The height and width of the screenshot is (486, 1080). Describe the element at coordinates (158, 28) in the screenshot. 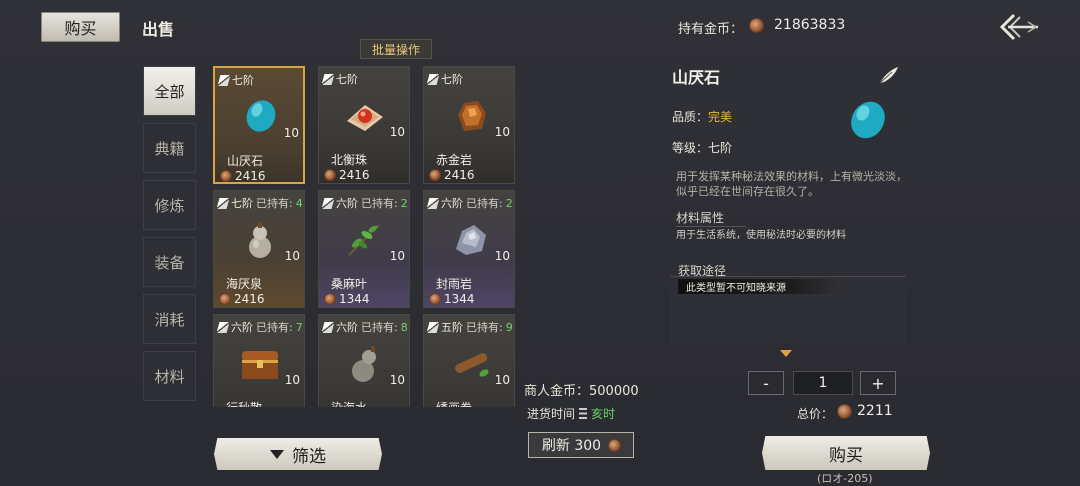

I see `tab-sell: 出售` at that location.